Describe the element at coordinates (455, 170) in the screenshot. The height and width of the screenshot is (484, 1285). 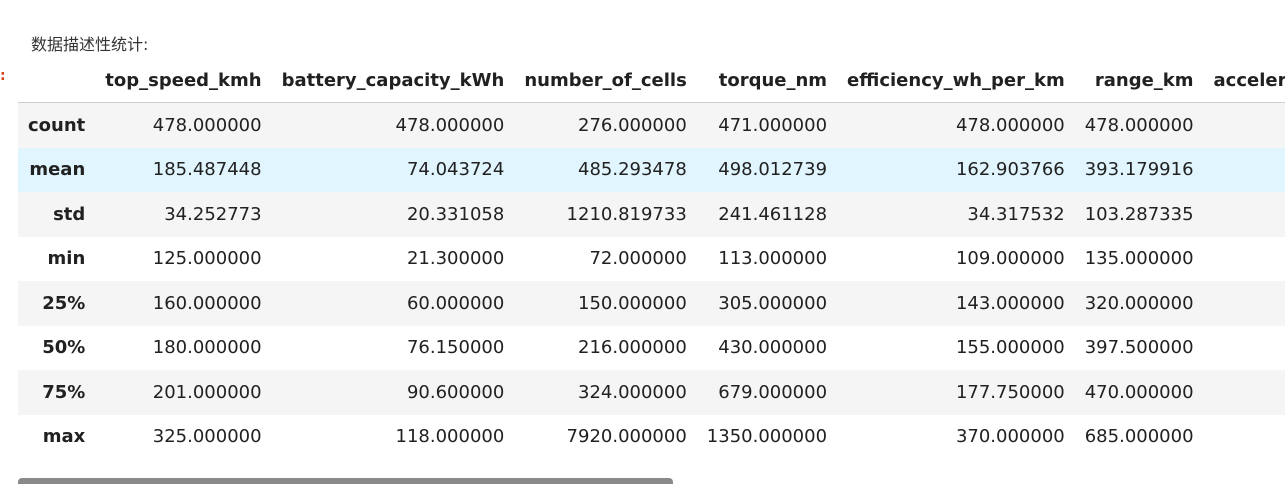
I see `table-cell: 74.043724` at that location.